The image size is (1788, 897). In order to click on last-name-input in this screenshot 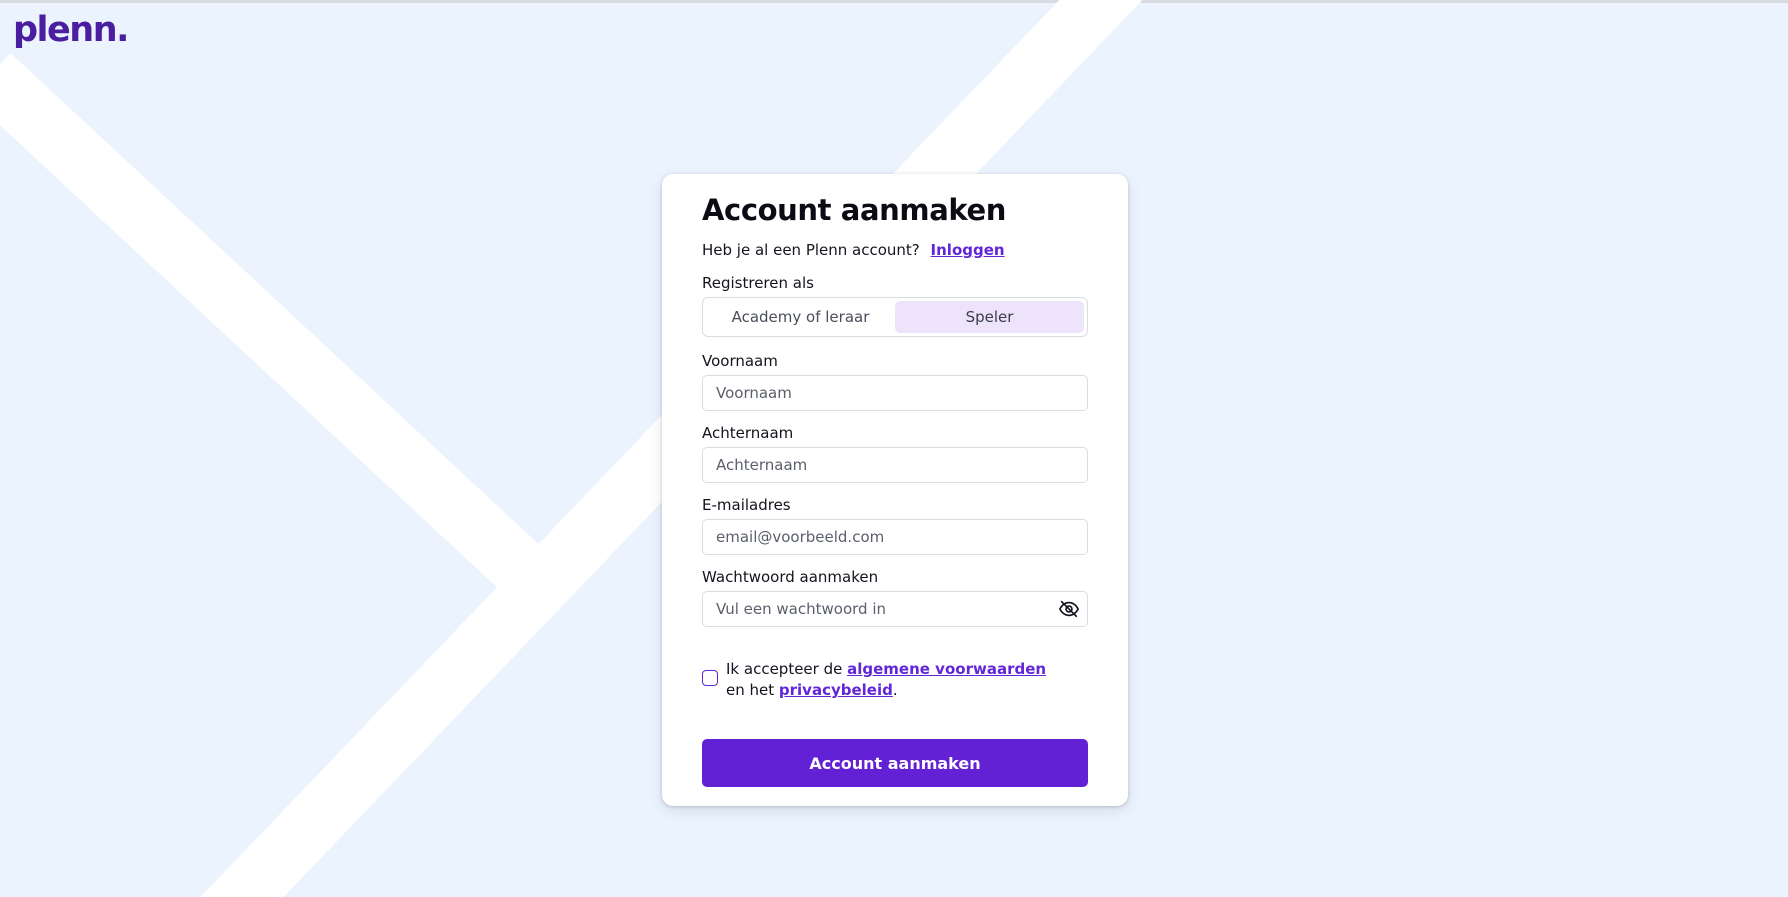, I will do `click(895, 465)`.